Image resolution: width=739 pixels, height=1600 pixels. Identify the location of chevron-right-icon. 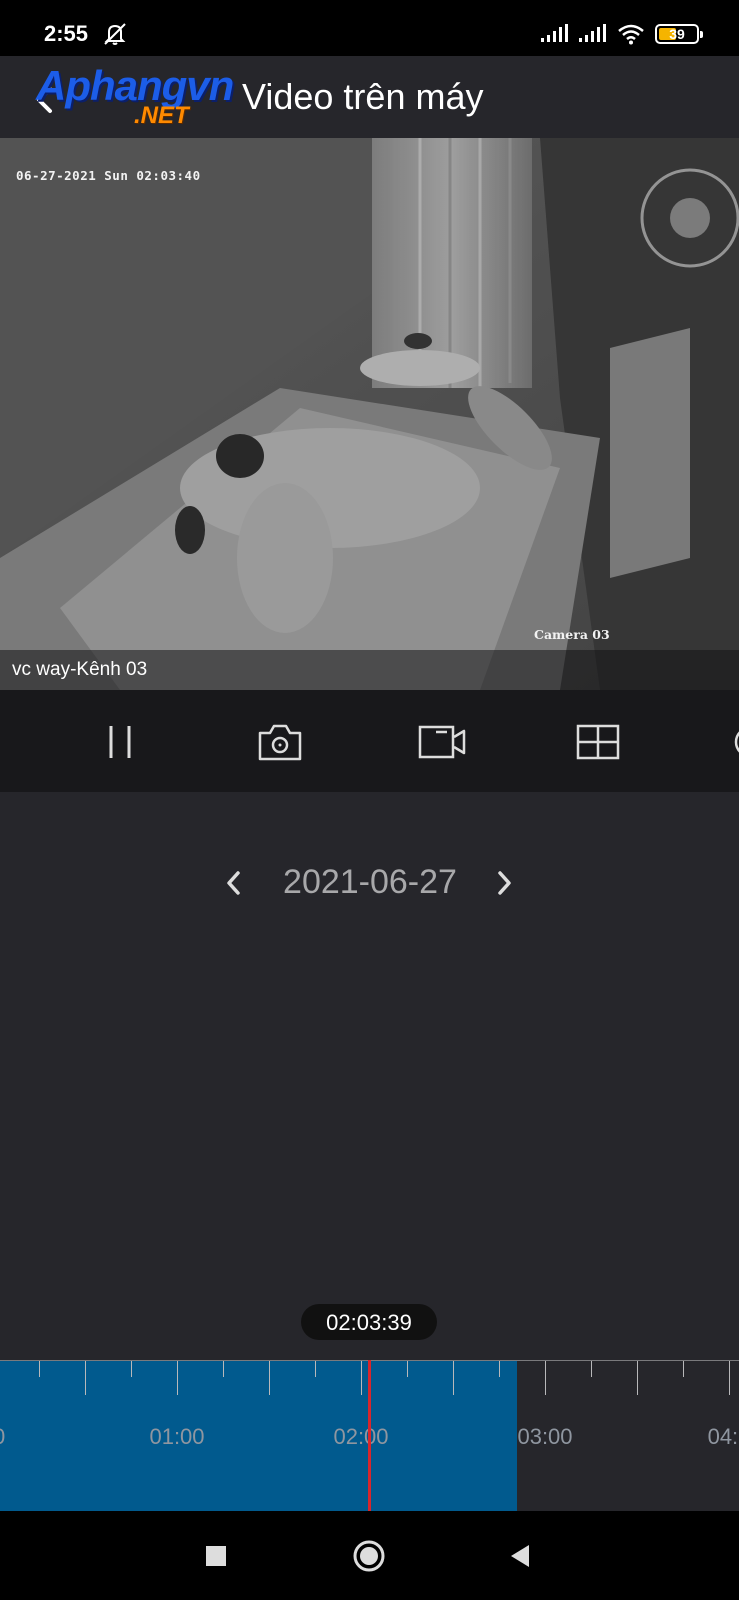
(504, 883).